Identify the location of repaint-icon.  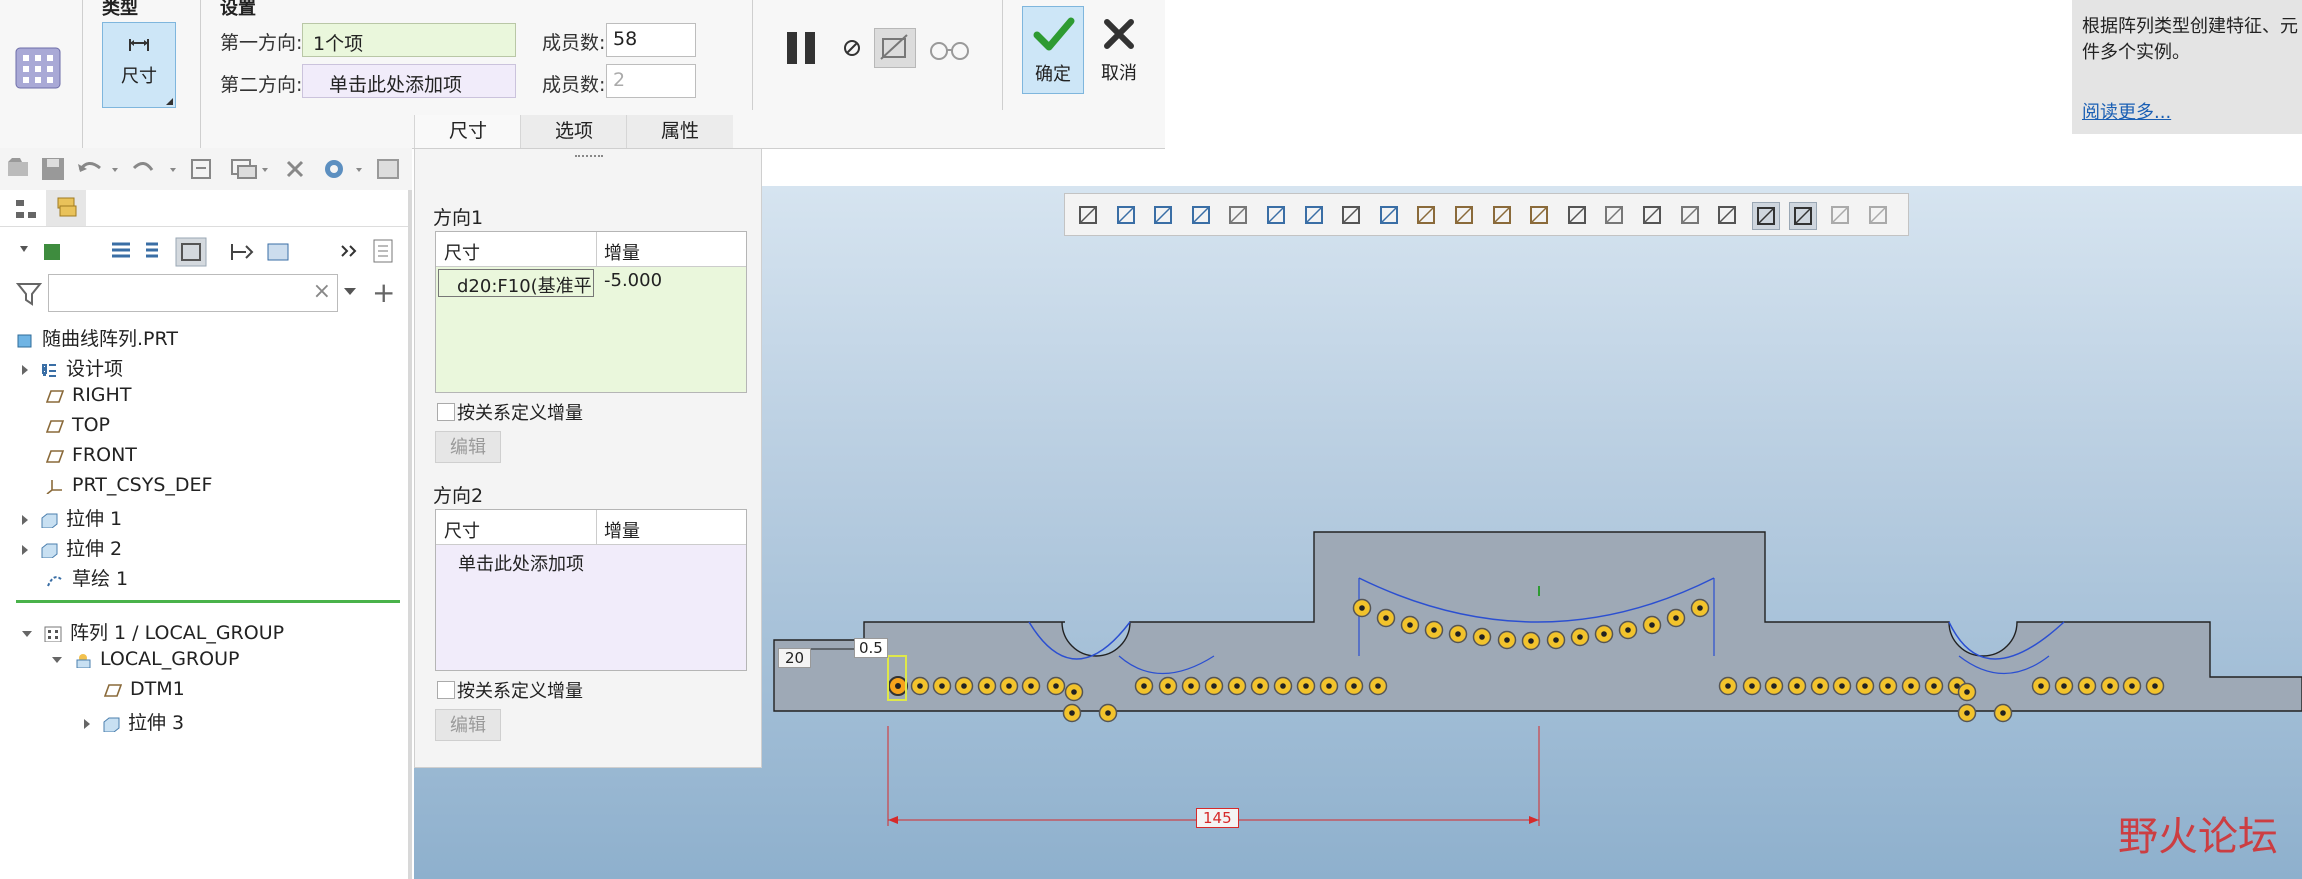
(1201, 215).